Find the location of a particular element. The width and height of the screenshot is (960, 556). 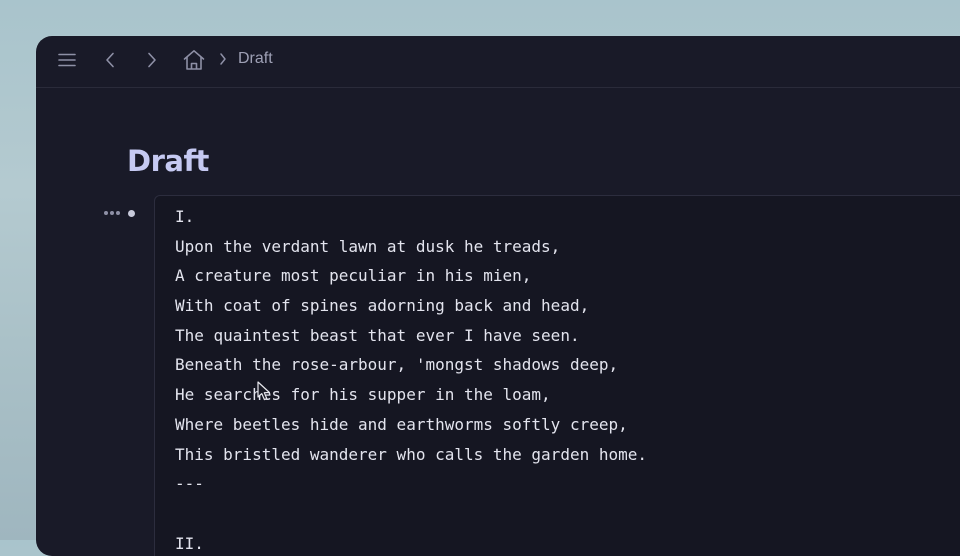

editor-line: A creature most peculiar in his mien, is located at coordinates (411, 276).